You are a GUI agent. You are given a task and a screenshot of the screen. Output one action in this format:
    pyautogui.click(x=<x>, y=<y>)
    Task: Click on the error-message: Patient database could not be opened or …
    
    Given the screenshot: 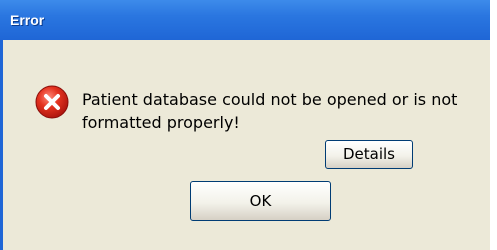 What is the action you would take?
    pyautogui.click(x=270, y=111)
    